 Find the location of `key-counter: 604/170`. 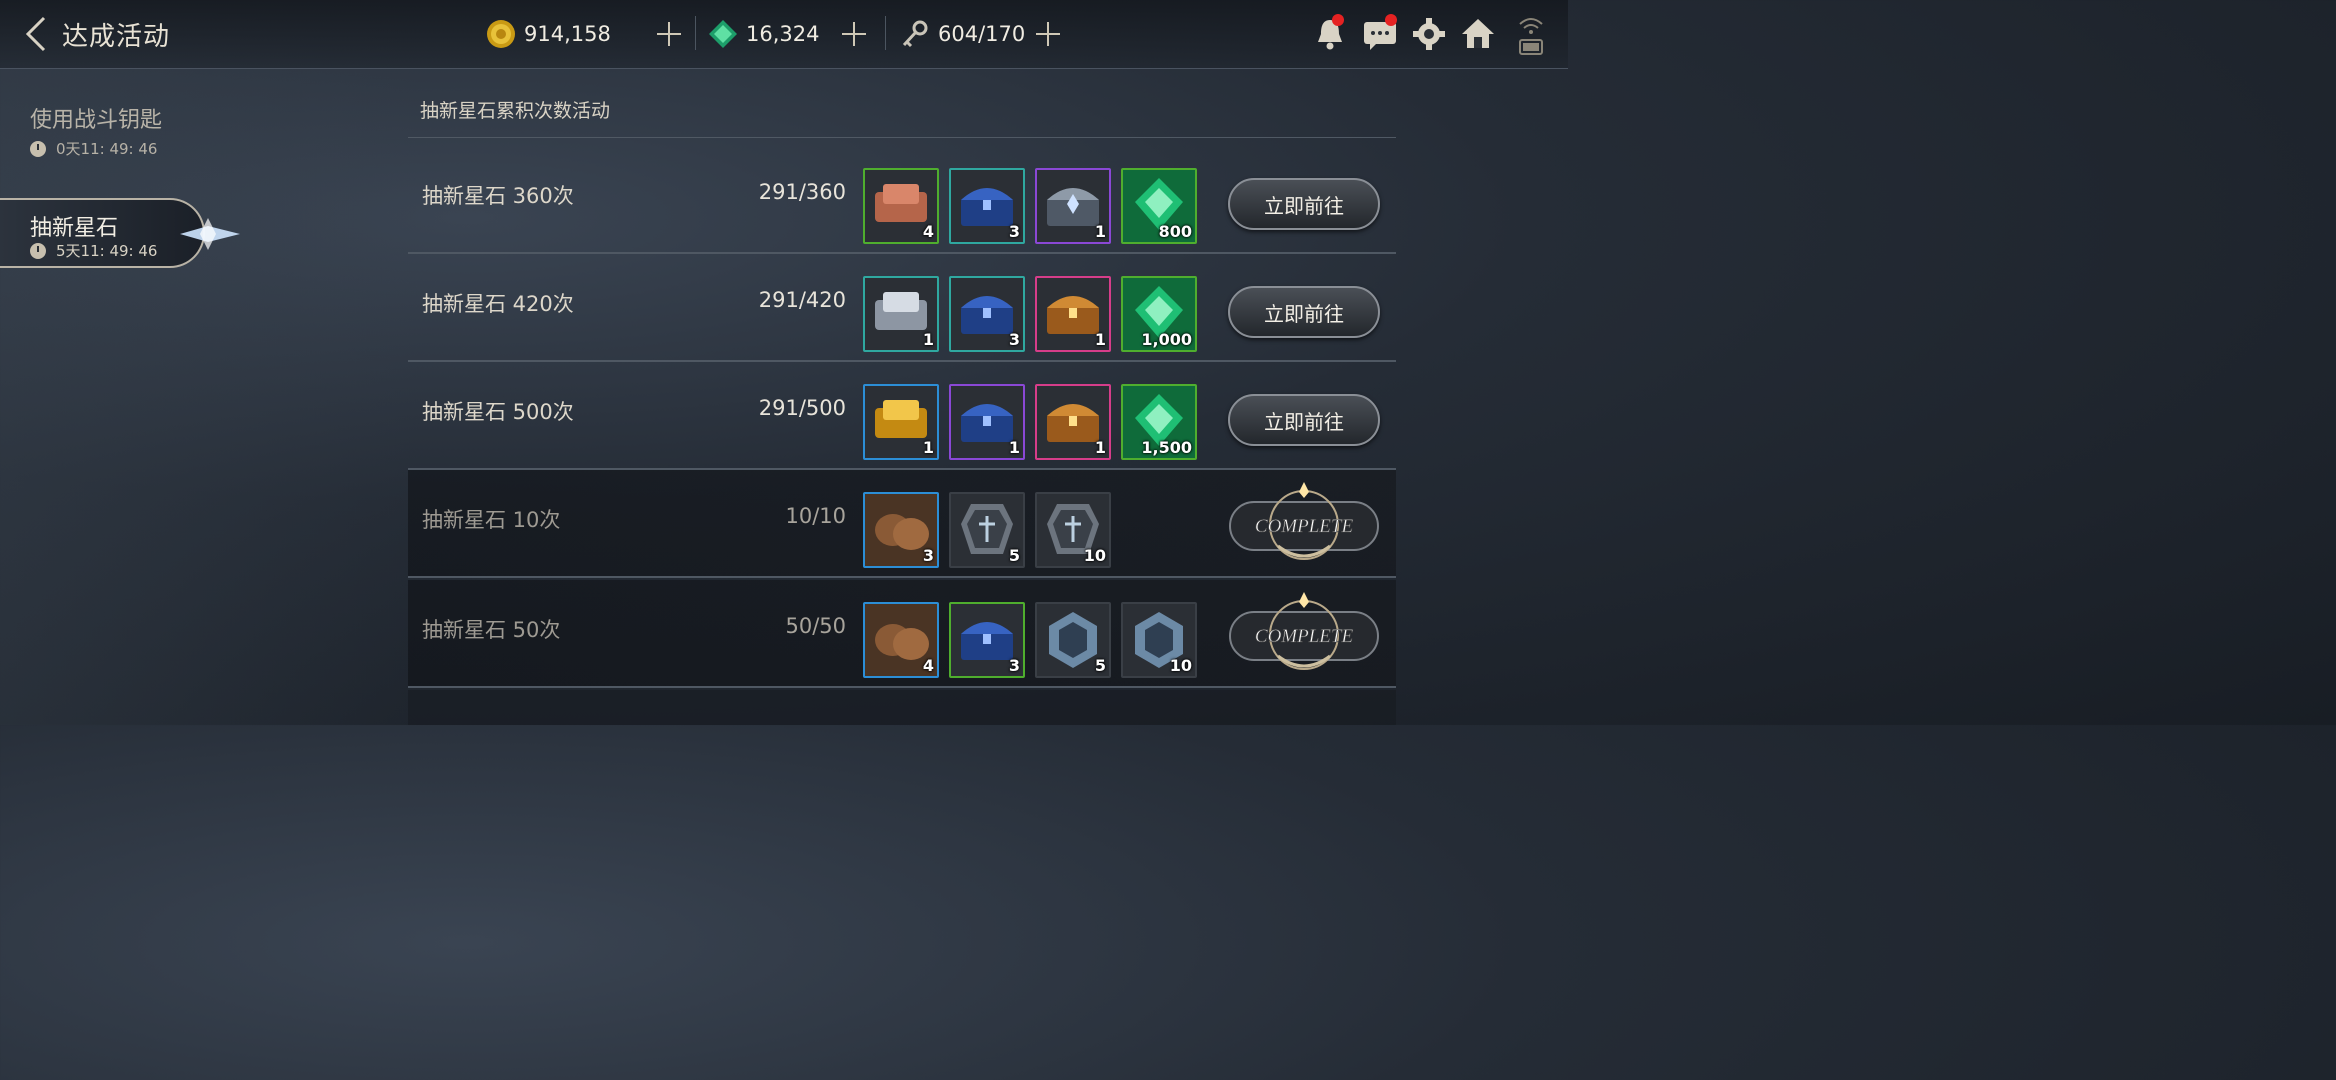

key-counter: 604/170 is located at coordinates (962, 34).